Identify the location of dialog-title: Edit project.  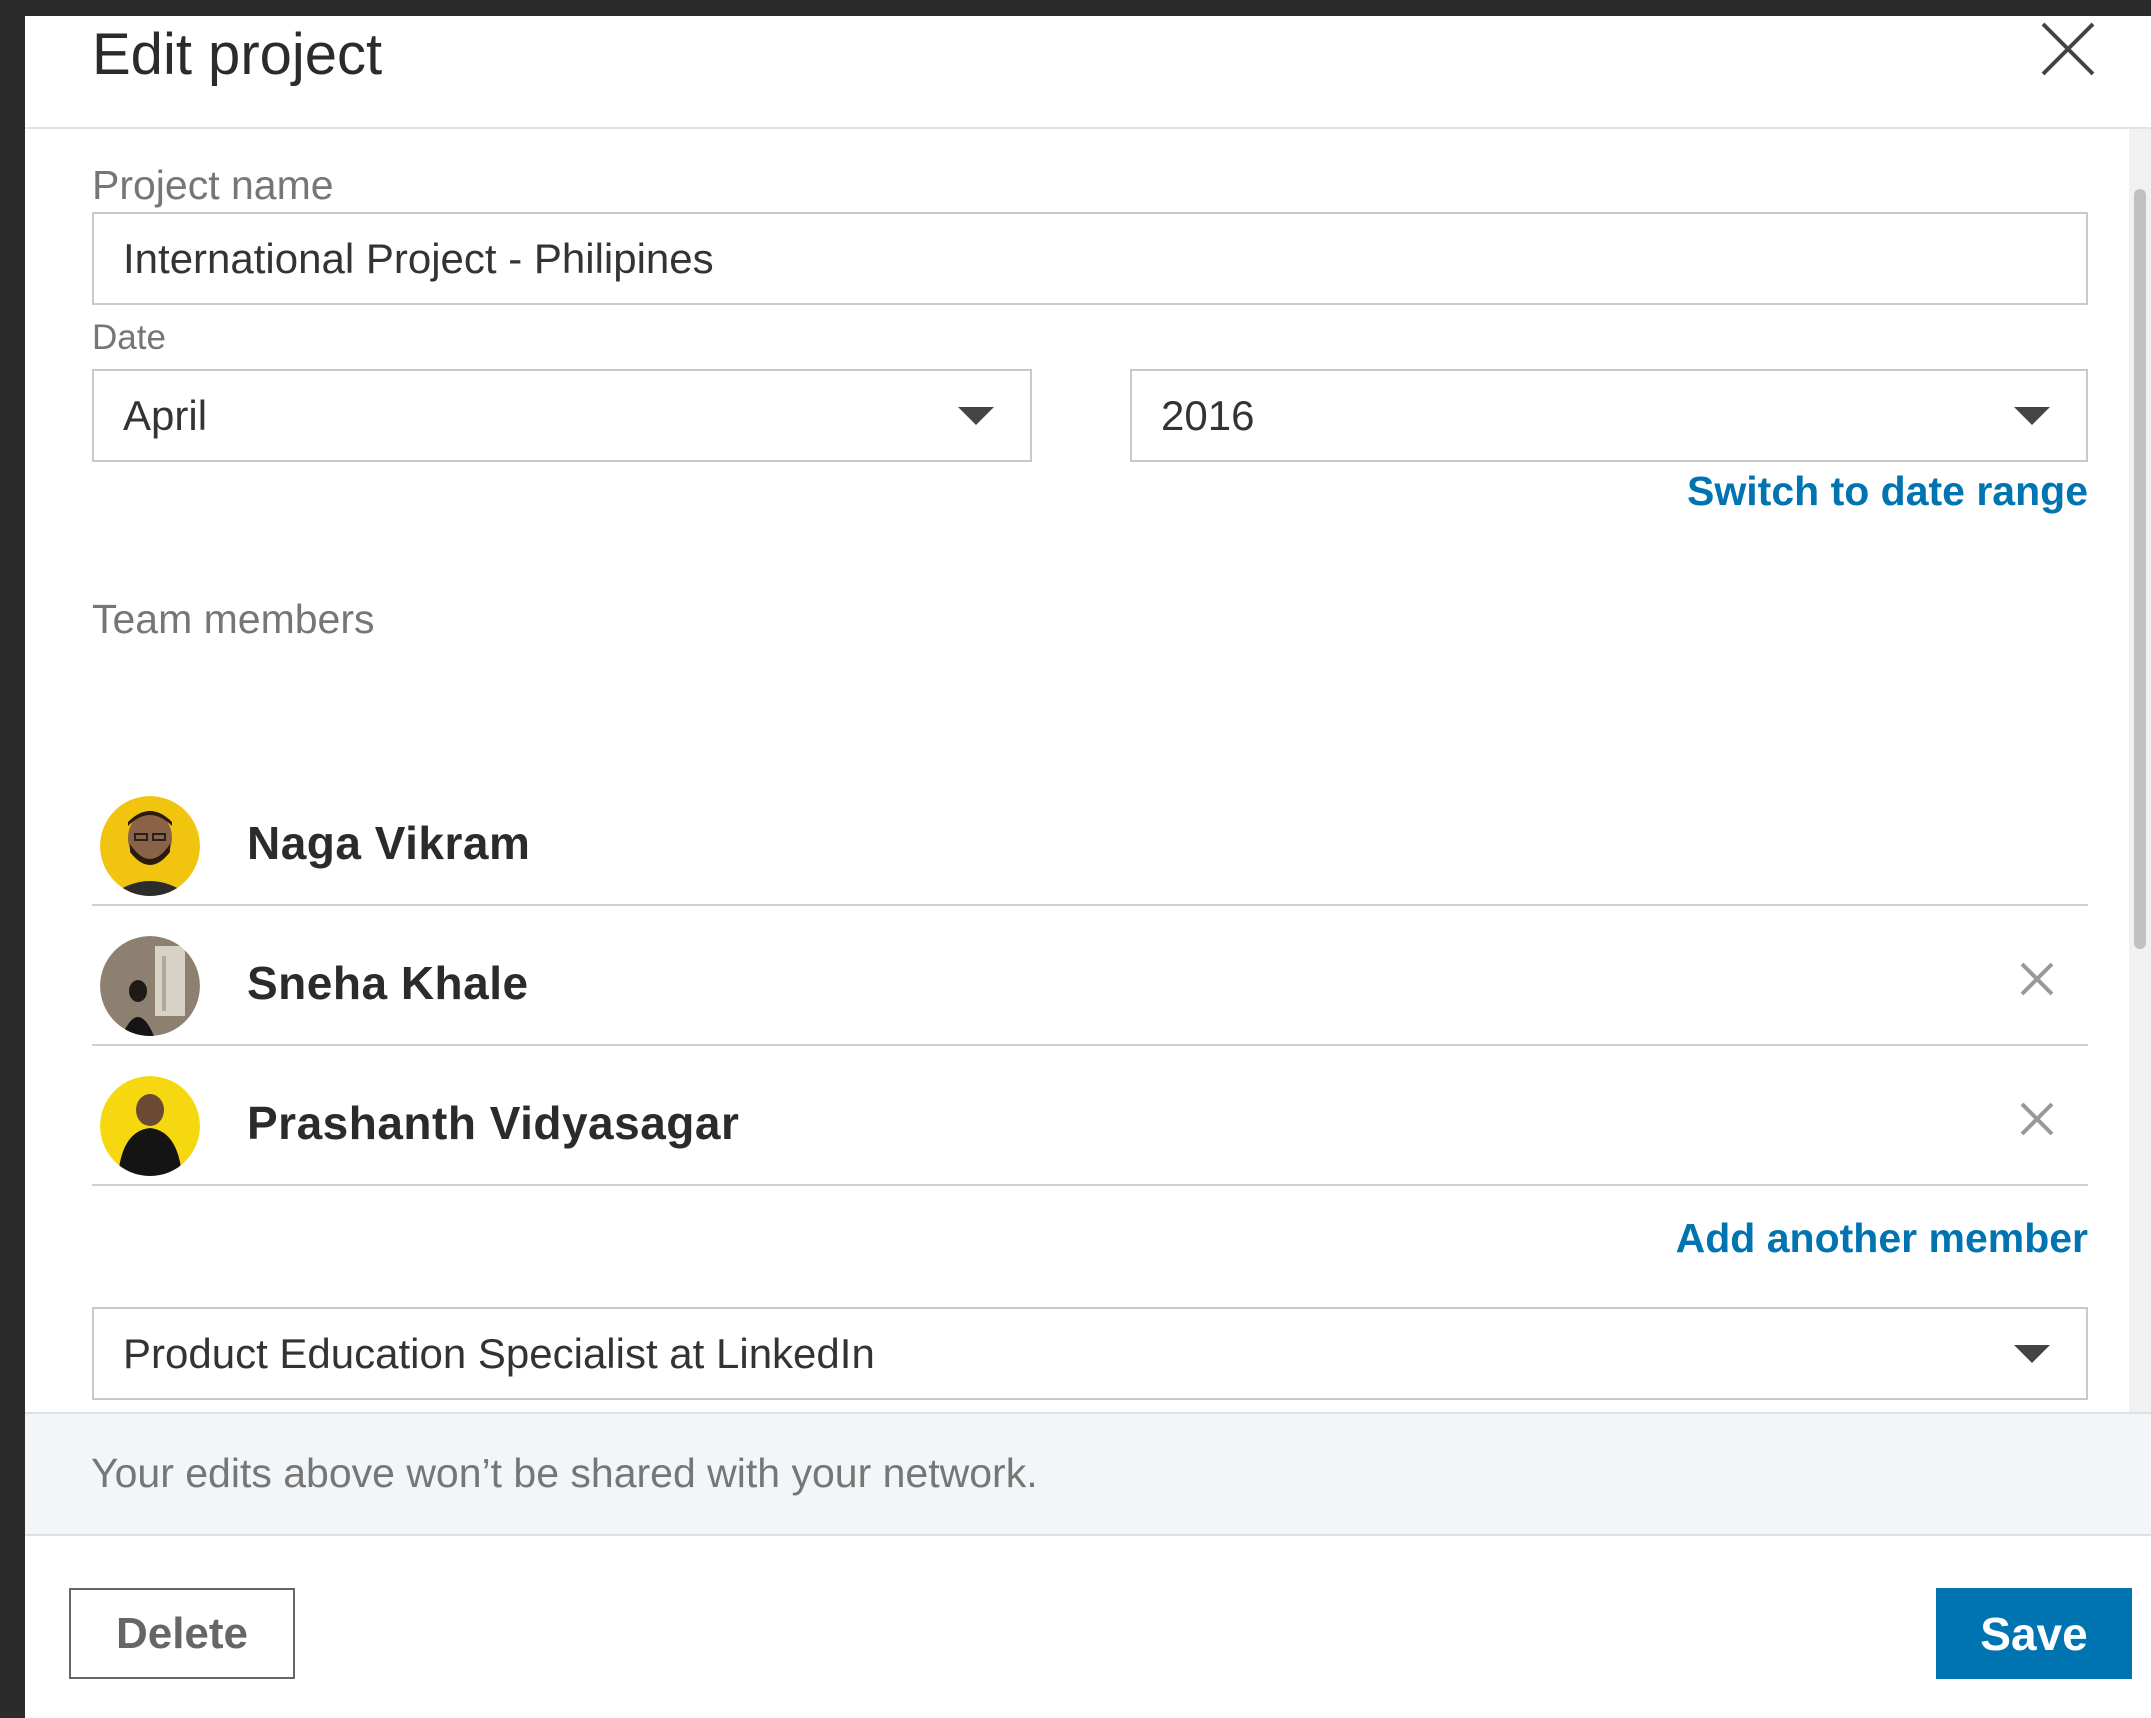
(237, 54).